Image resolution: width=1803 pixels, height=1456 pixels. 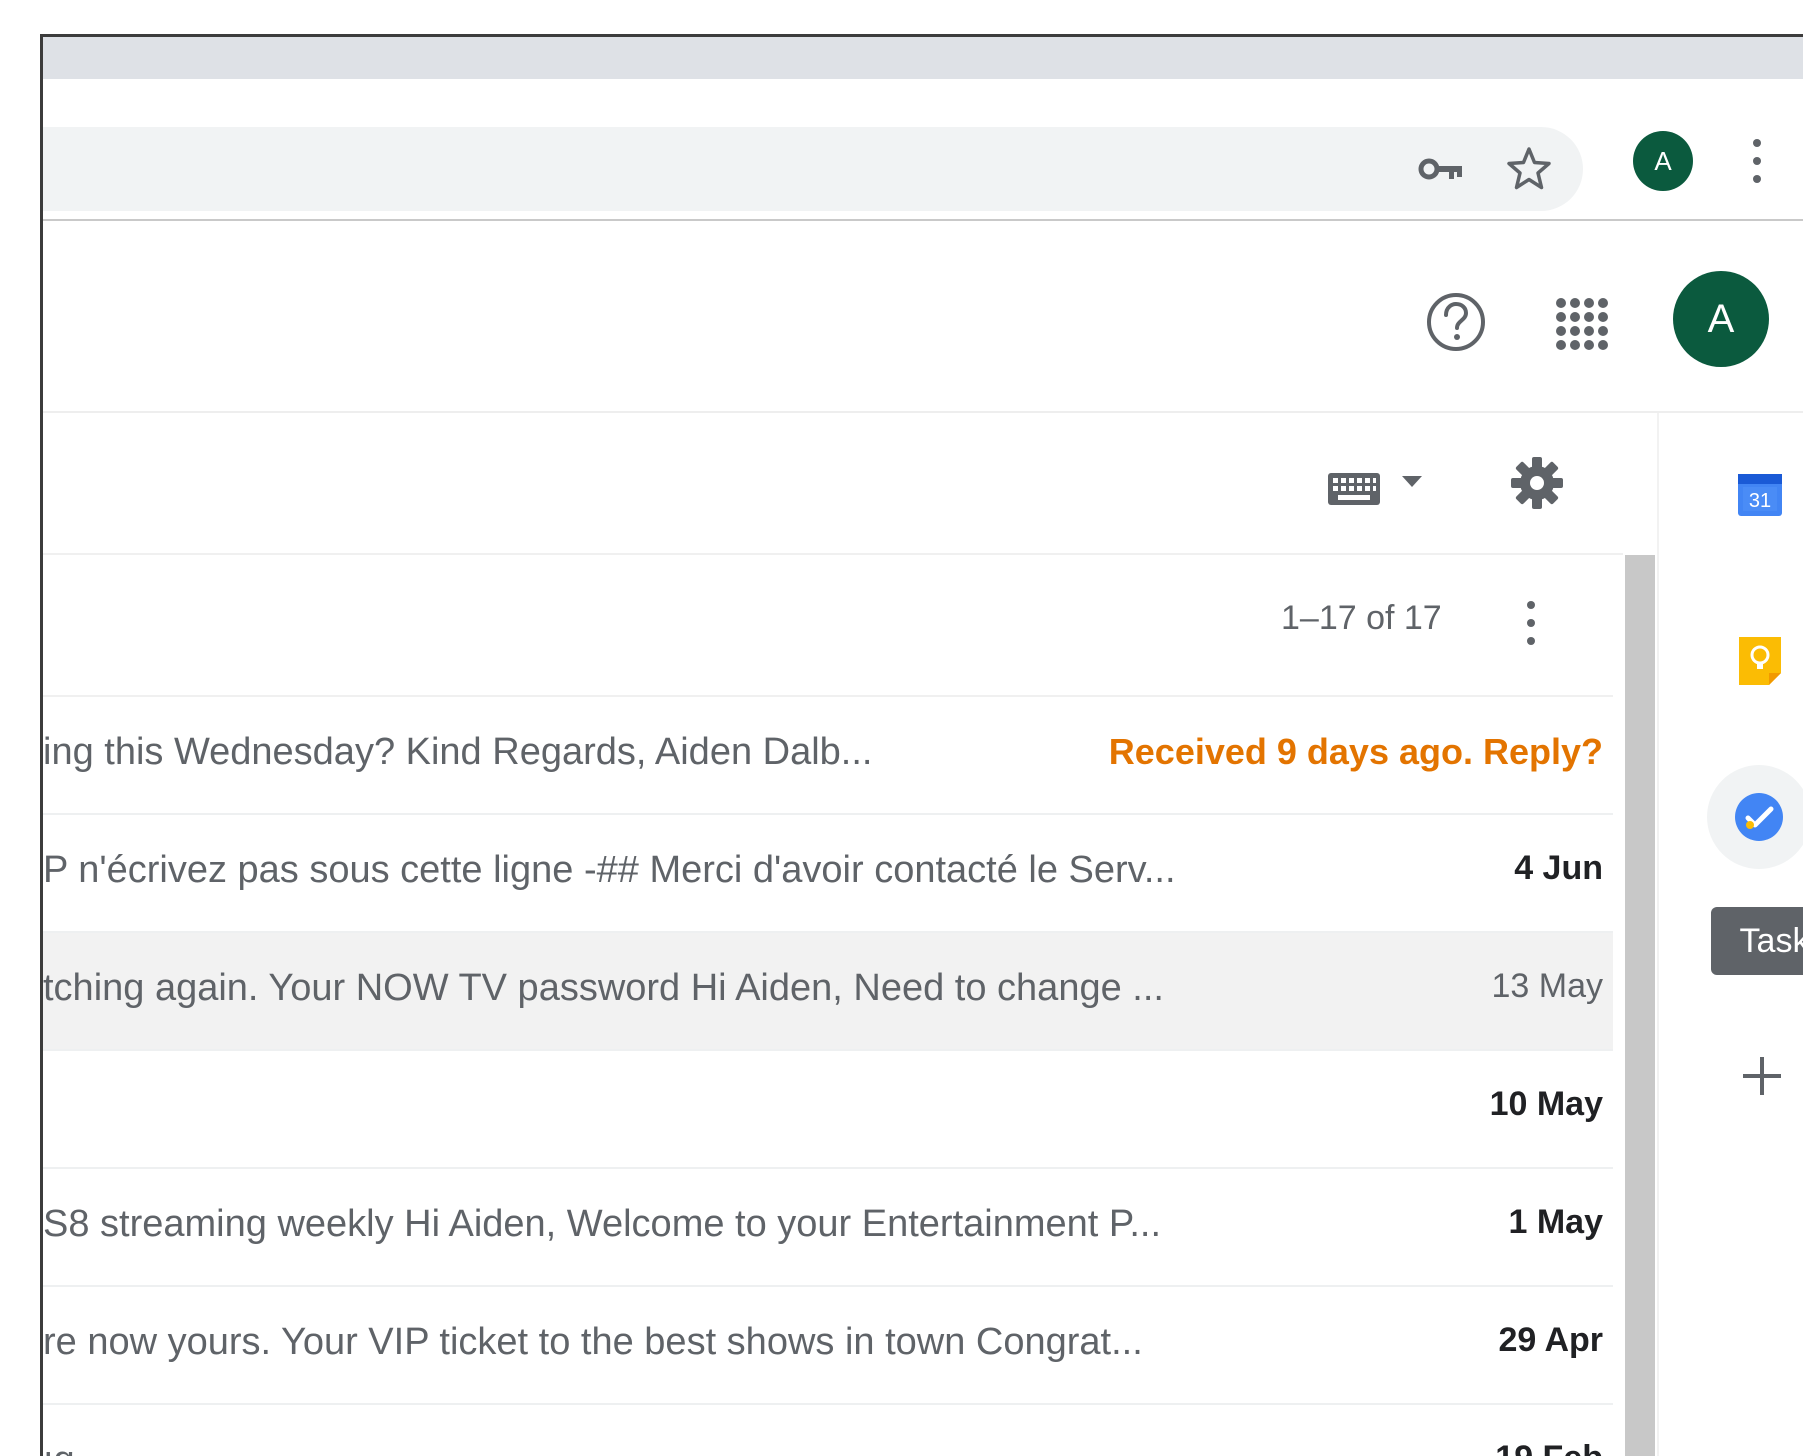 I want to click on email-date: 29 Apr, so click(x=1550, y=1340).